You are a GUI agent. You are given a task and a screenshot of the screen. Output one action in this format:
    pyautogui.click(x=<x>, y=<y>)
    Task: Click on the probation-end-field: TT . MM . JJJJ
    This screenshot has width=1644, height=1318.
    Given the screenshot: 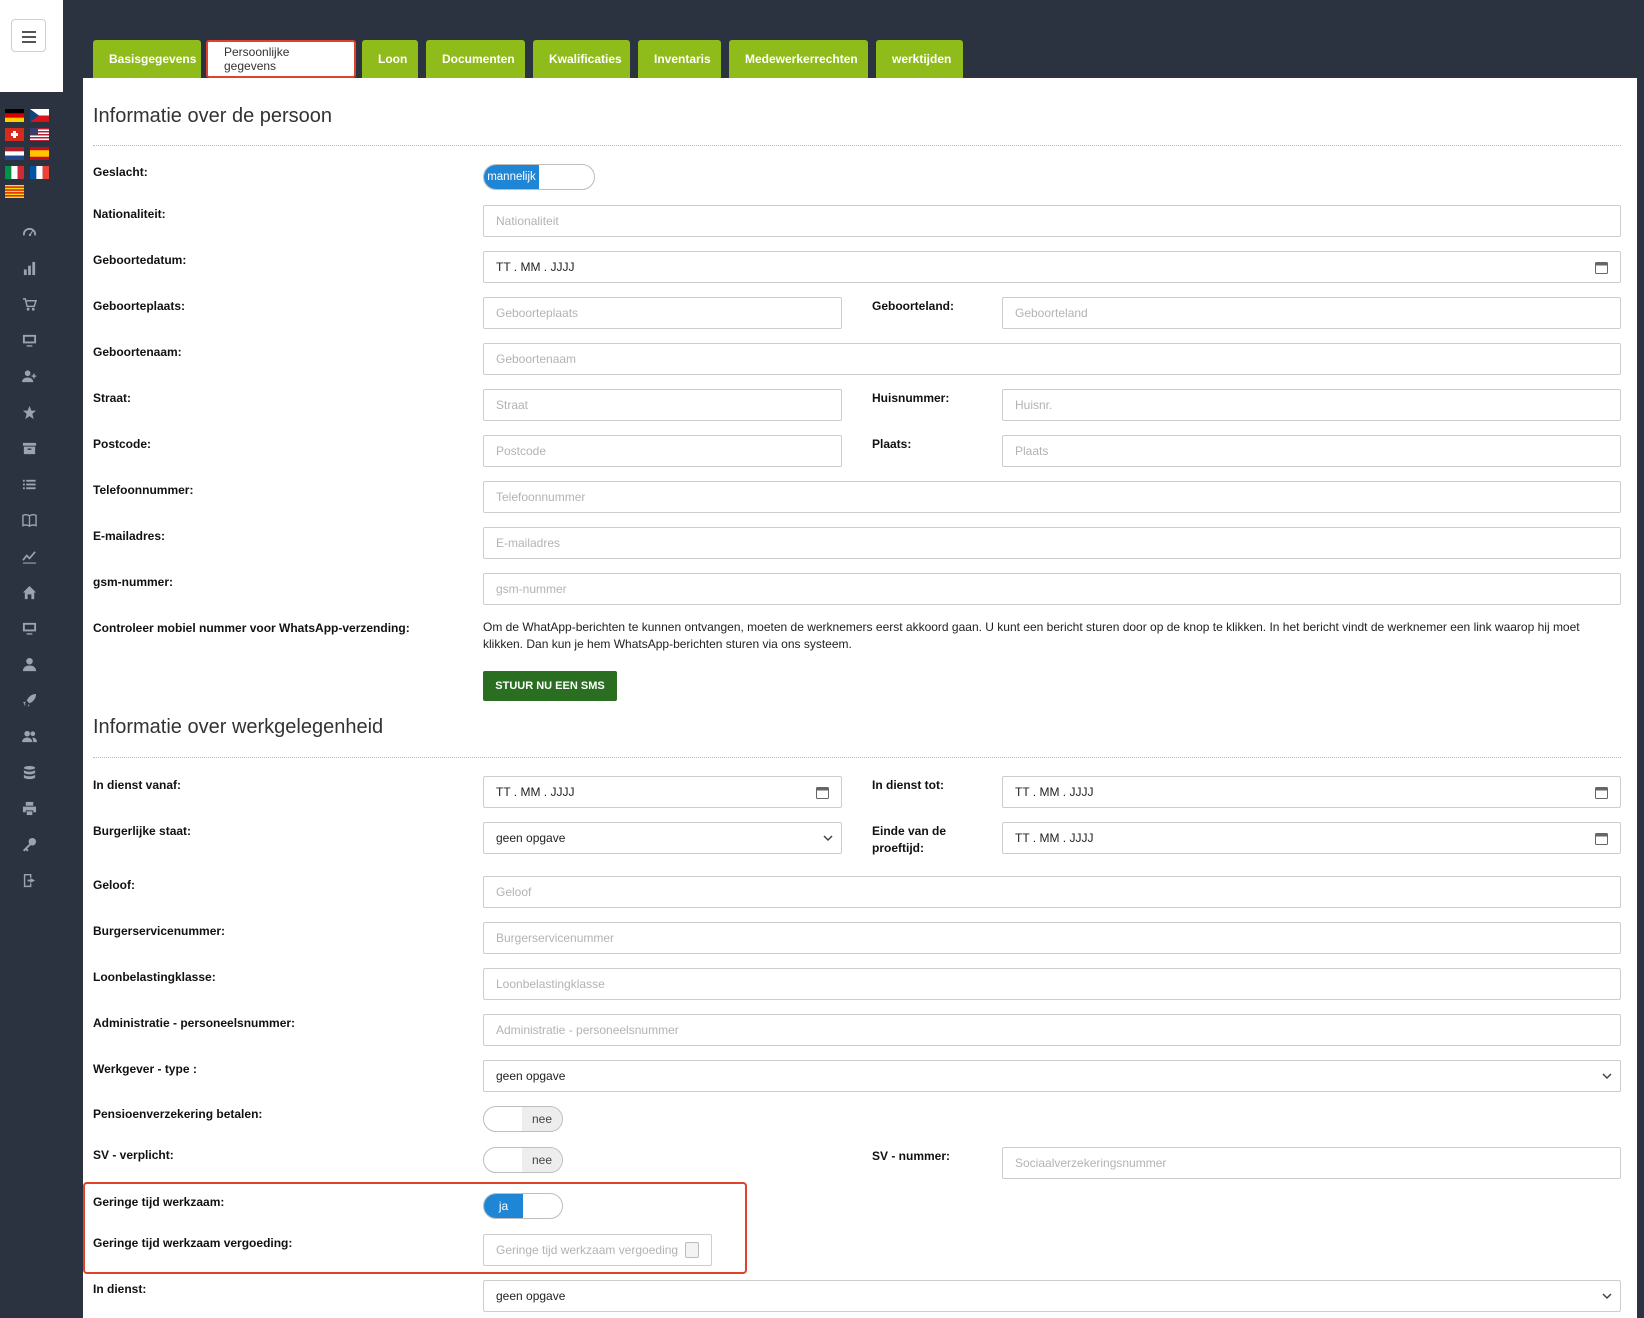 What is the action you would take?
    pyautogui.click(x=1311, y=838)
    